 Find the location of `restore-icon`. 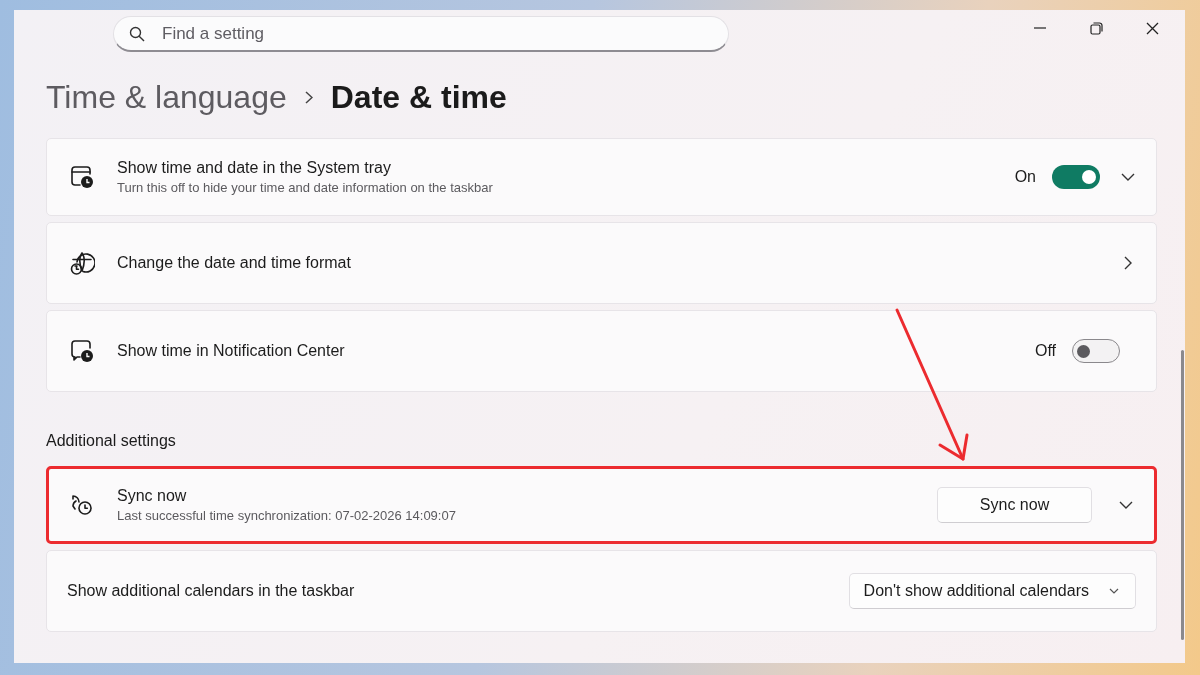

restore-icon is located at coordinates (1096, 28).